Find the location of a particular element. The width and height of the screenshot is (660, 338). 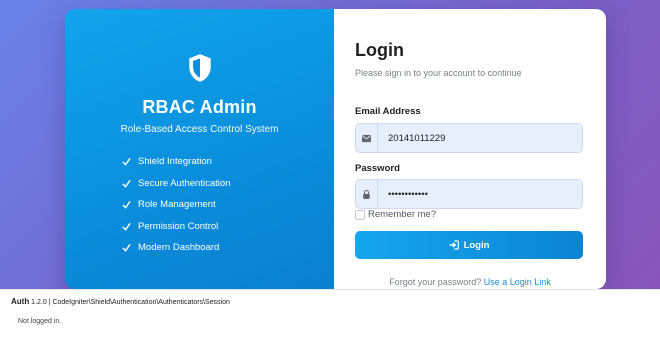

feature-item: Shield Integration is located at coordinates (176, 162).